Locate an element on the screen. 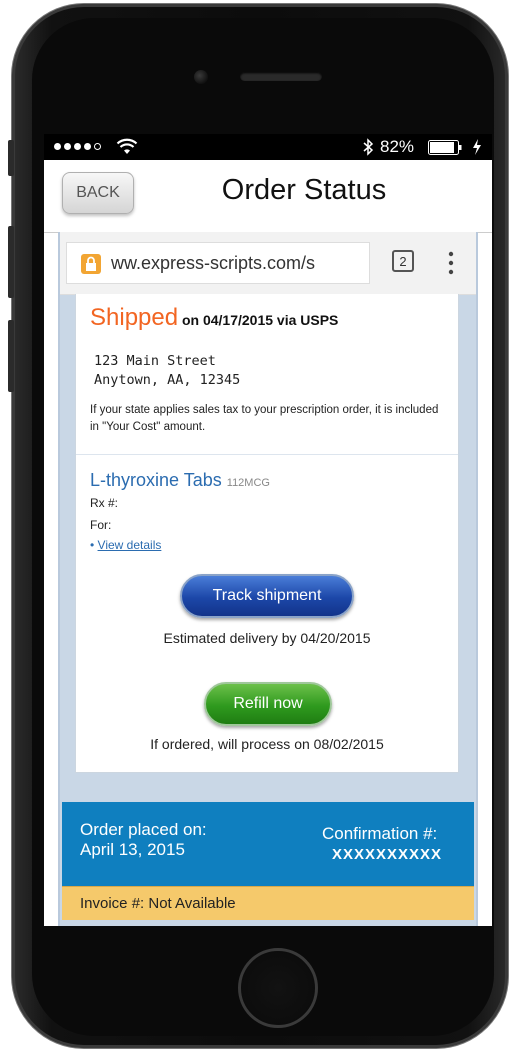 Image resolution: width=510 pixels, height=1053 pixels. divider is located at coordinates (267, 454).